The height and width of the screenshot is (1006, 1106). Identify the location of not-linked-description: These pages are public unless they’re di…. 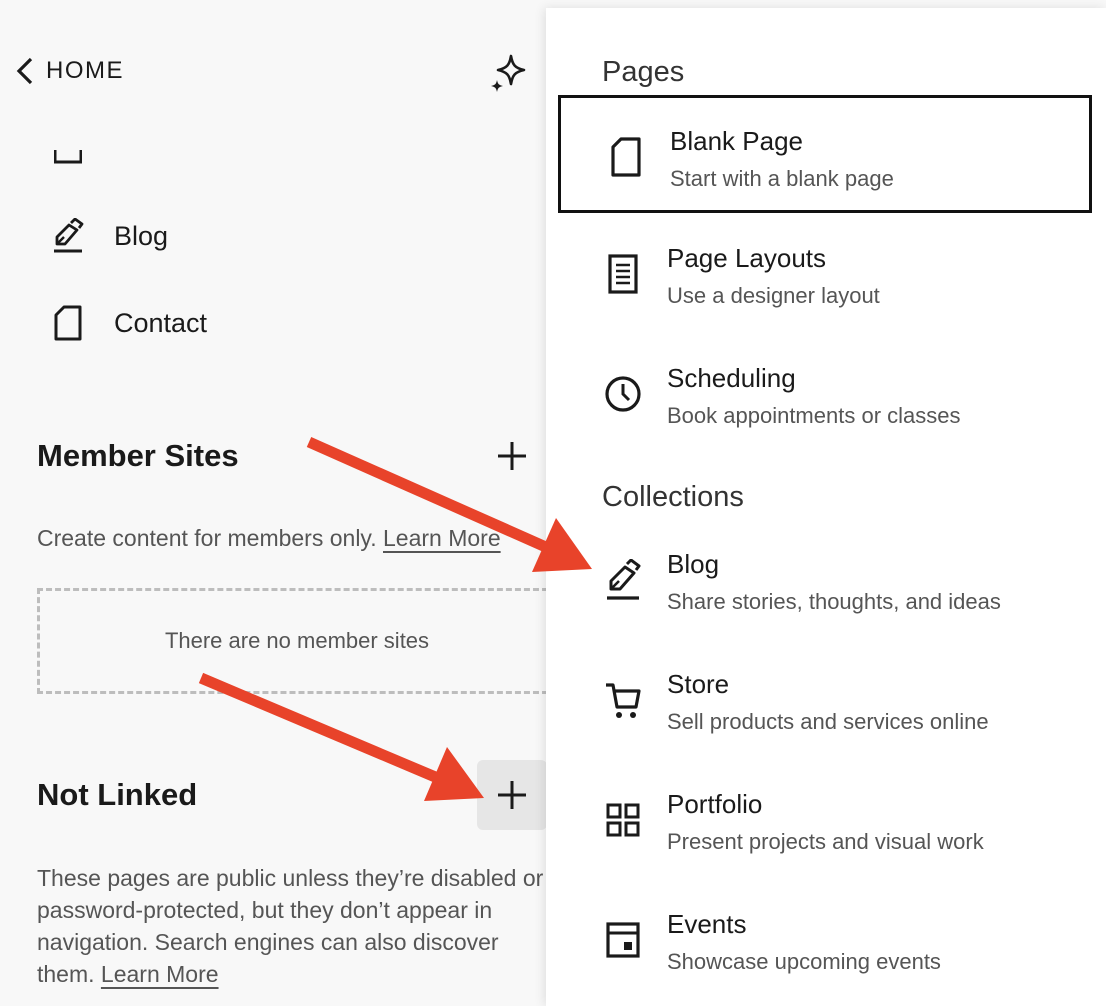
(291, 926).